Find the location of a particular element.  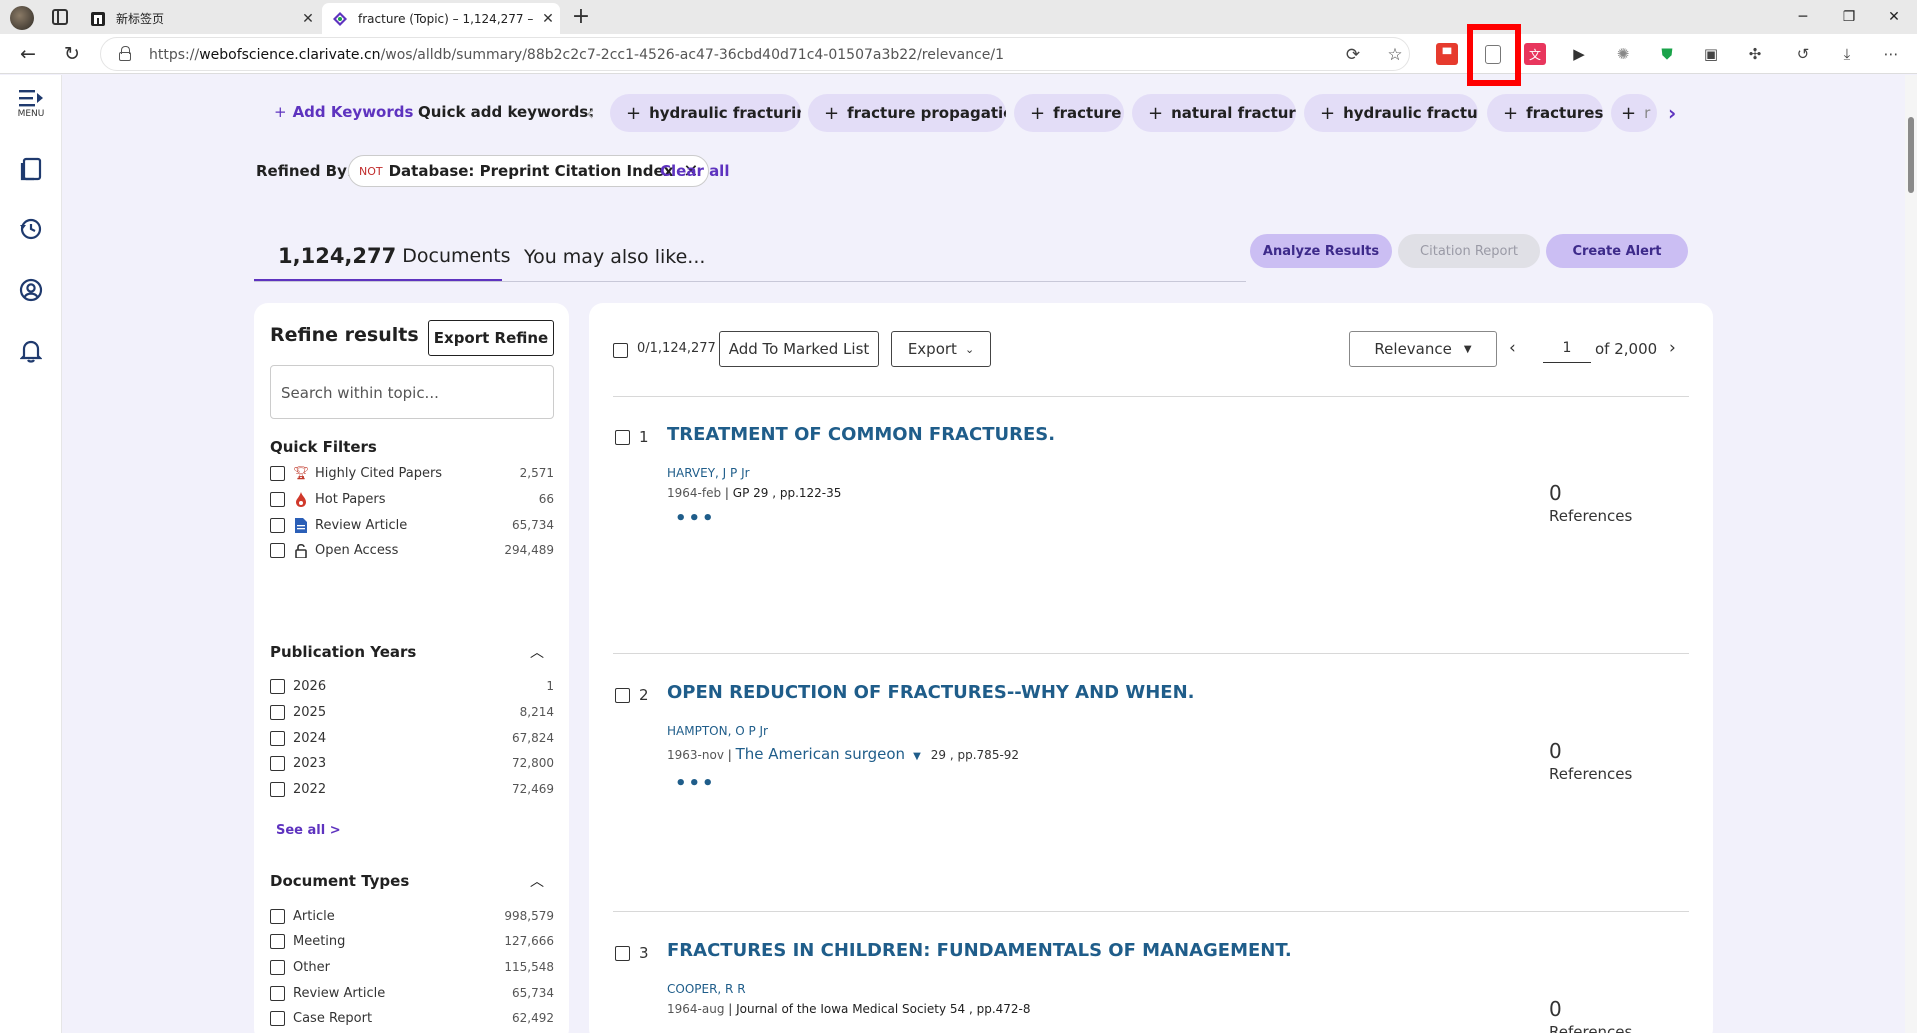

page-number-input: 1 is located at coordinates (1567, 349).